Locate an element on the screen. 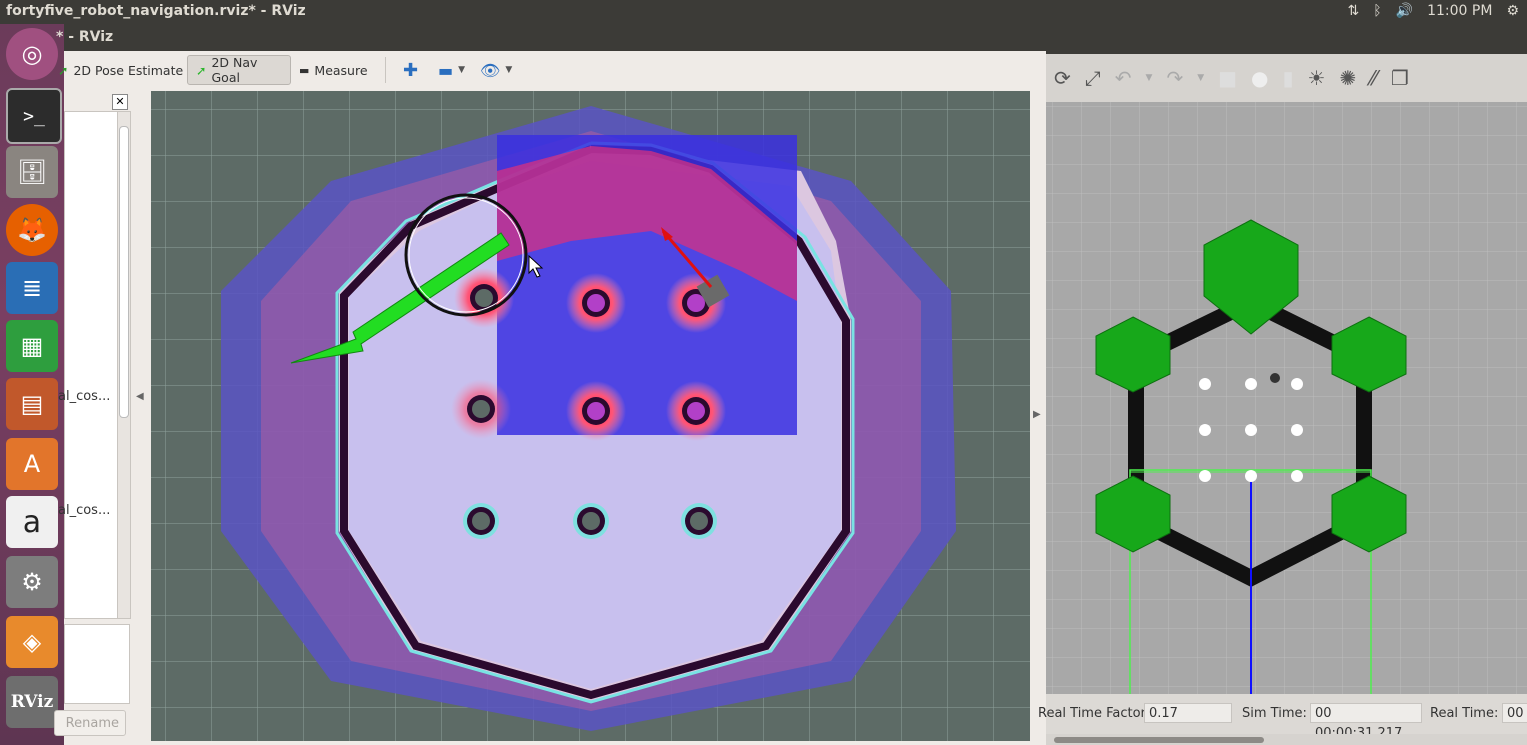 The height and width of the screenshot is (745, 1527). rviz-icon: RViz is located at coordinates (32, 702).